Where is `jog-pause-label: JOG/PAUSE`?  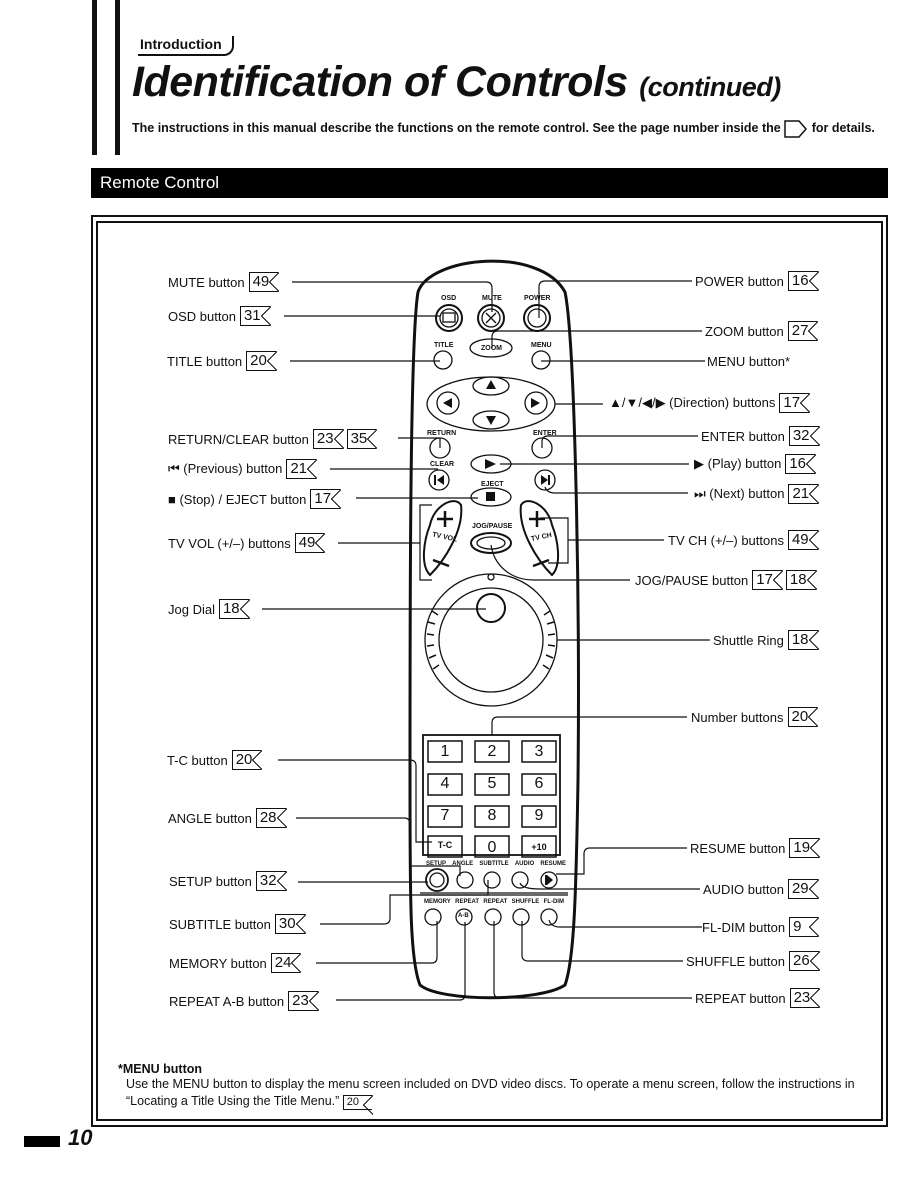
jog-pause-label: JOG/PAUSE is located at coordinates (492, 526).